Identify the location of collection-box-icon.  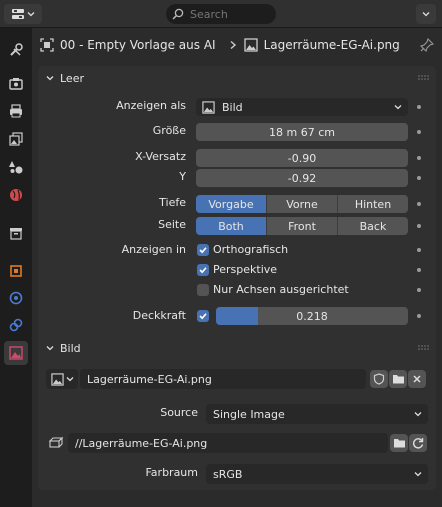
(16, 234).